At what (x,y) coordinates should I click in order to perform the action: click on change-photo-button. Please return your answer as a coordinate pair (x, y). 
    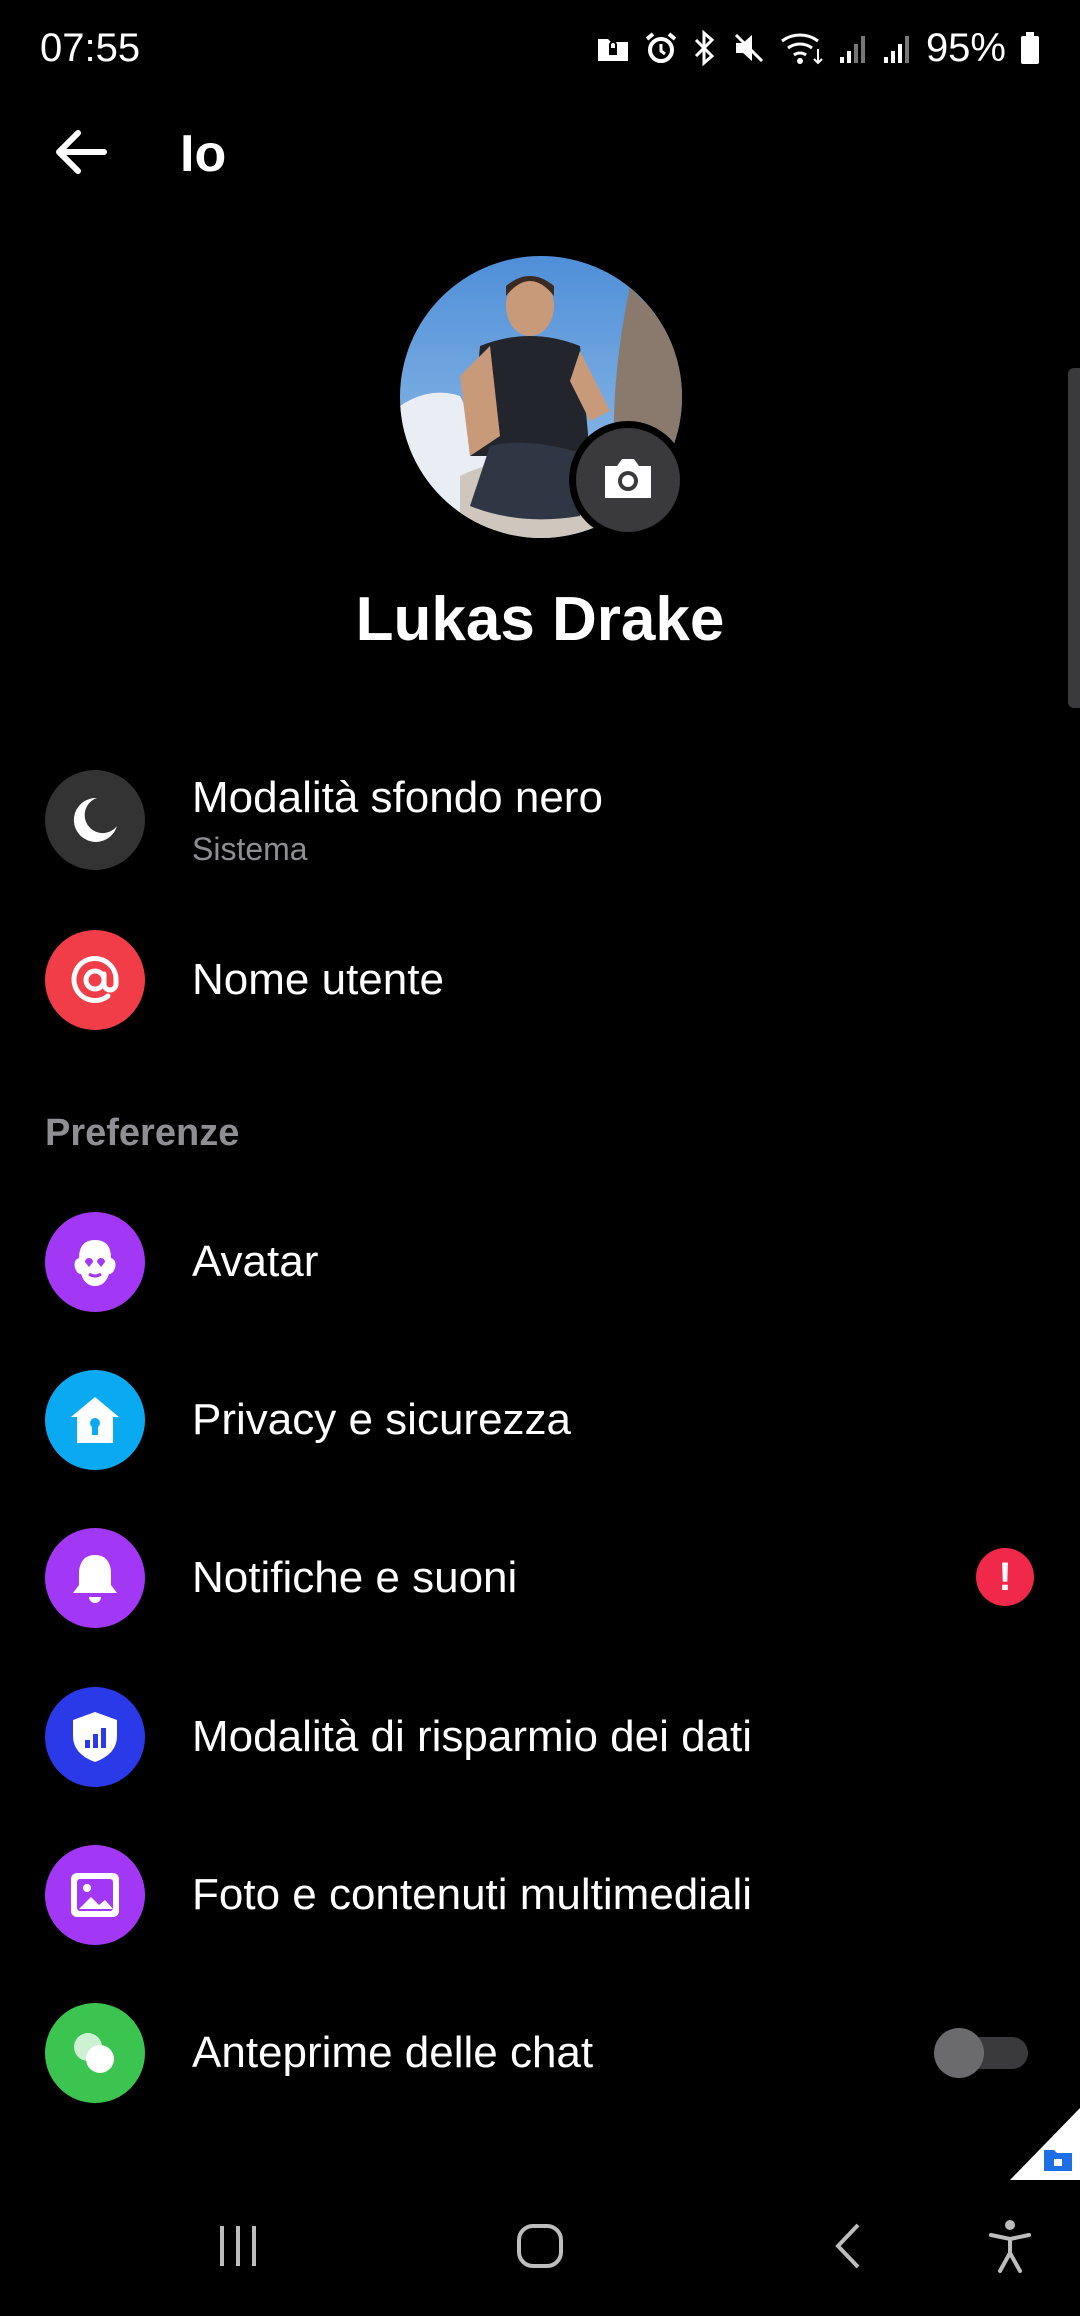
    Looking at the image, I should click on (628, 480).